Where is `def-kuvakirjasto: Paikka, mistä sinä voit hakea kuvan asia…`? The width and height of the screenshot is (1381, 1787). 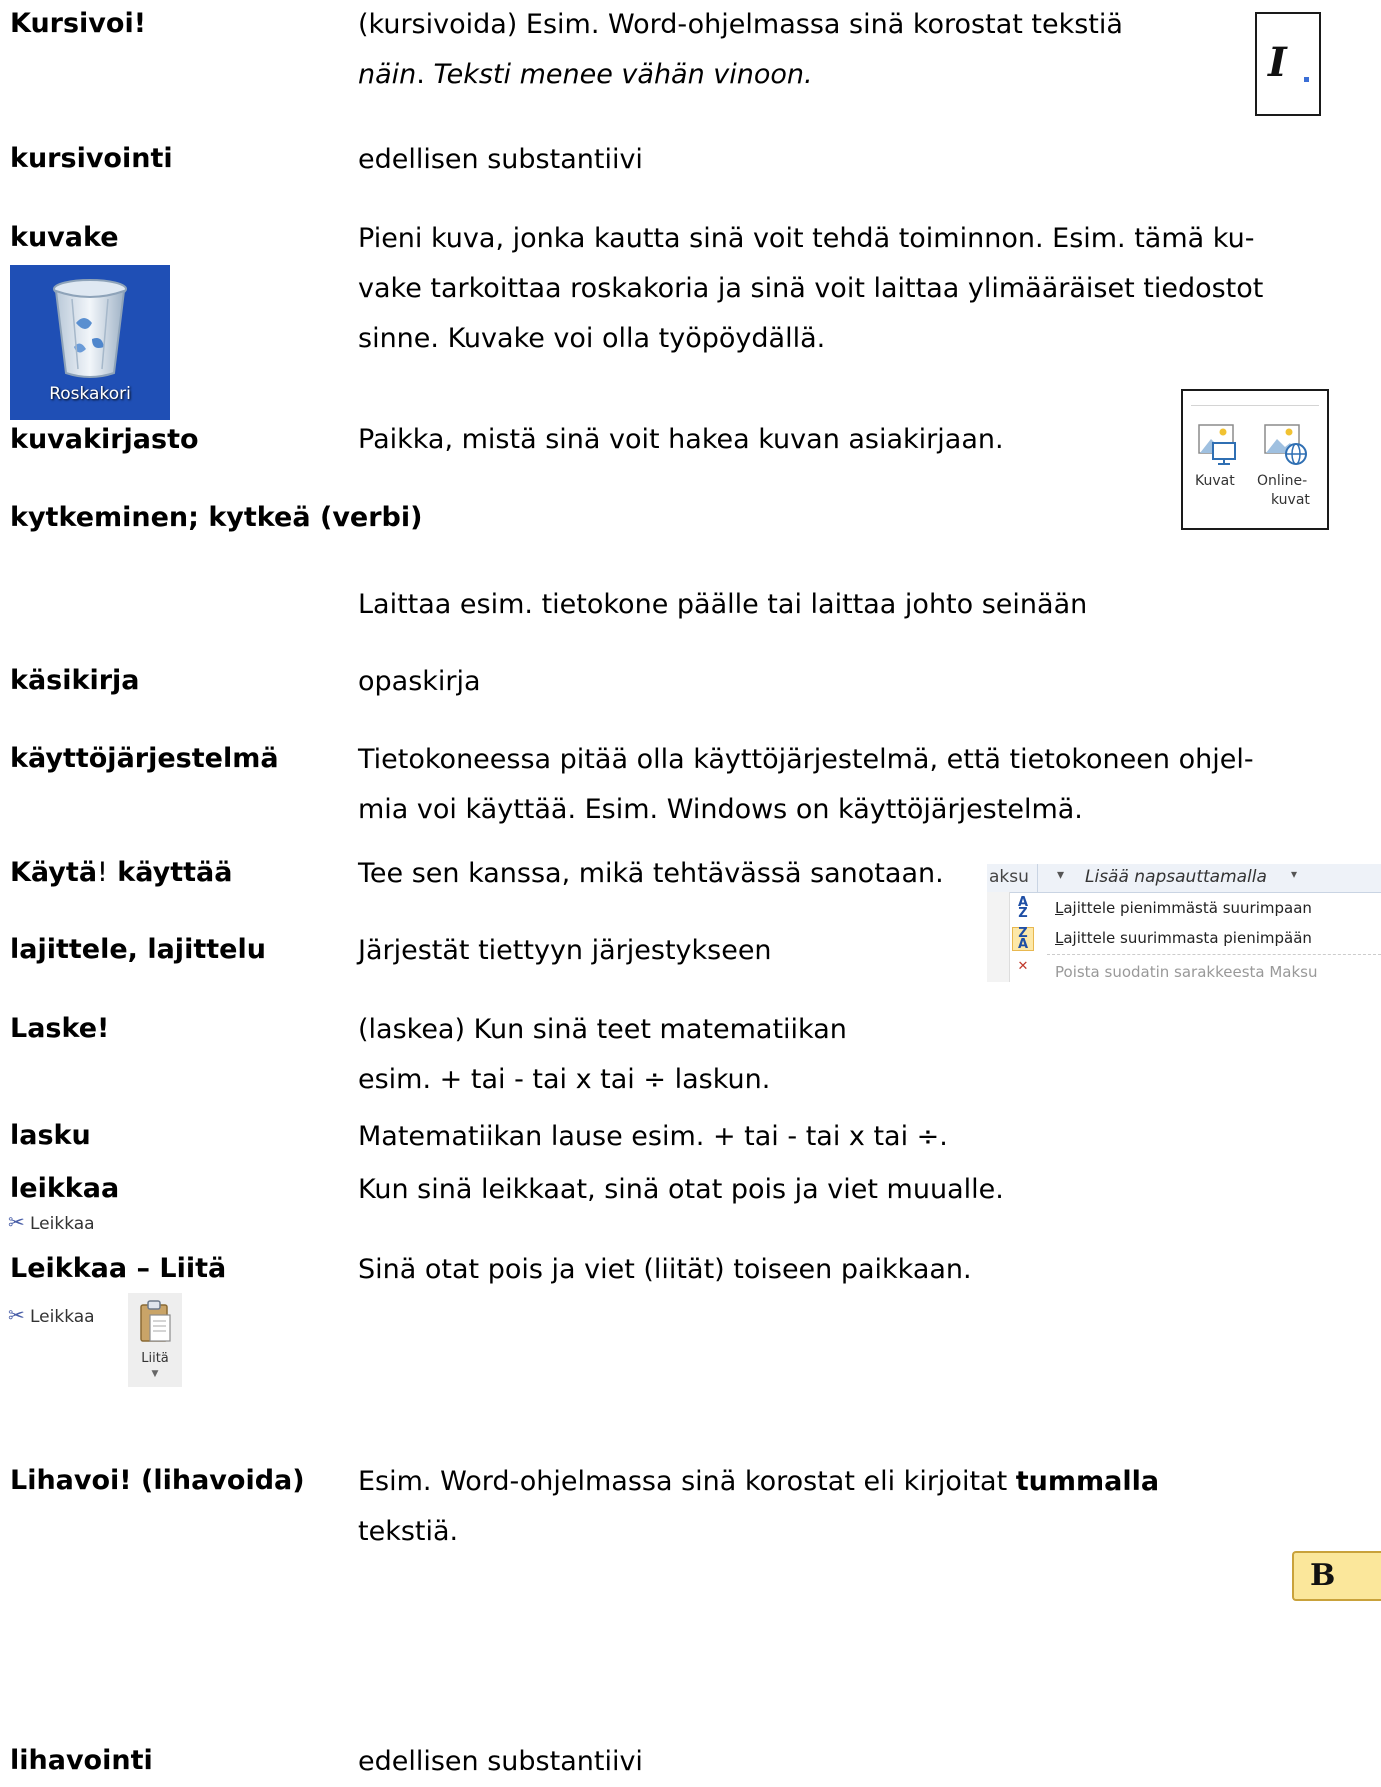
def-kuvakirjasto: Paikka, mistä sinä voit hakea kuvan asia… is located at coordinates (681, 439).